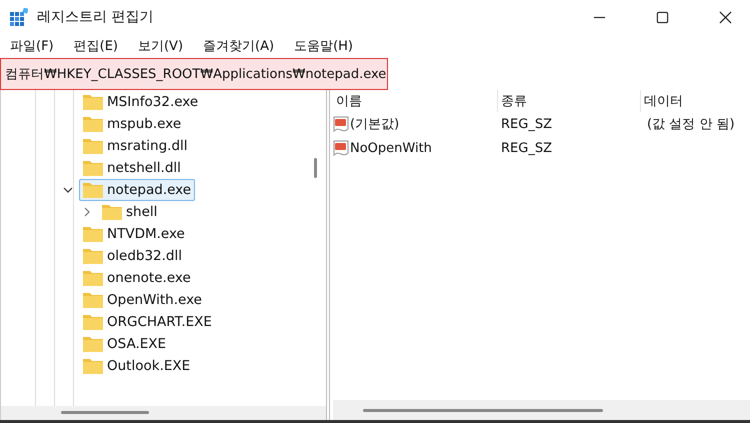 This screenshot has width=750, height=423. I want to click on value-name: (기본값), so click(375, 124).